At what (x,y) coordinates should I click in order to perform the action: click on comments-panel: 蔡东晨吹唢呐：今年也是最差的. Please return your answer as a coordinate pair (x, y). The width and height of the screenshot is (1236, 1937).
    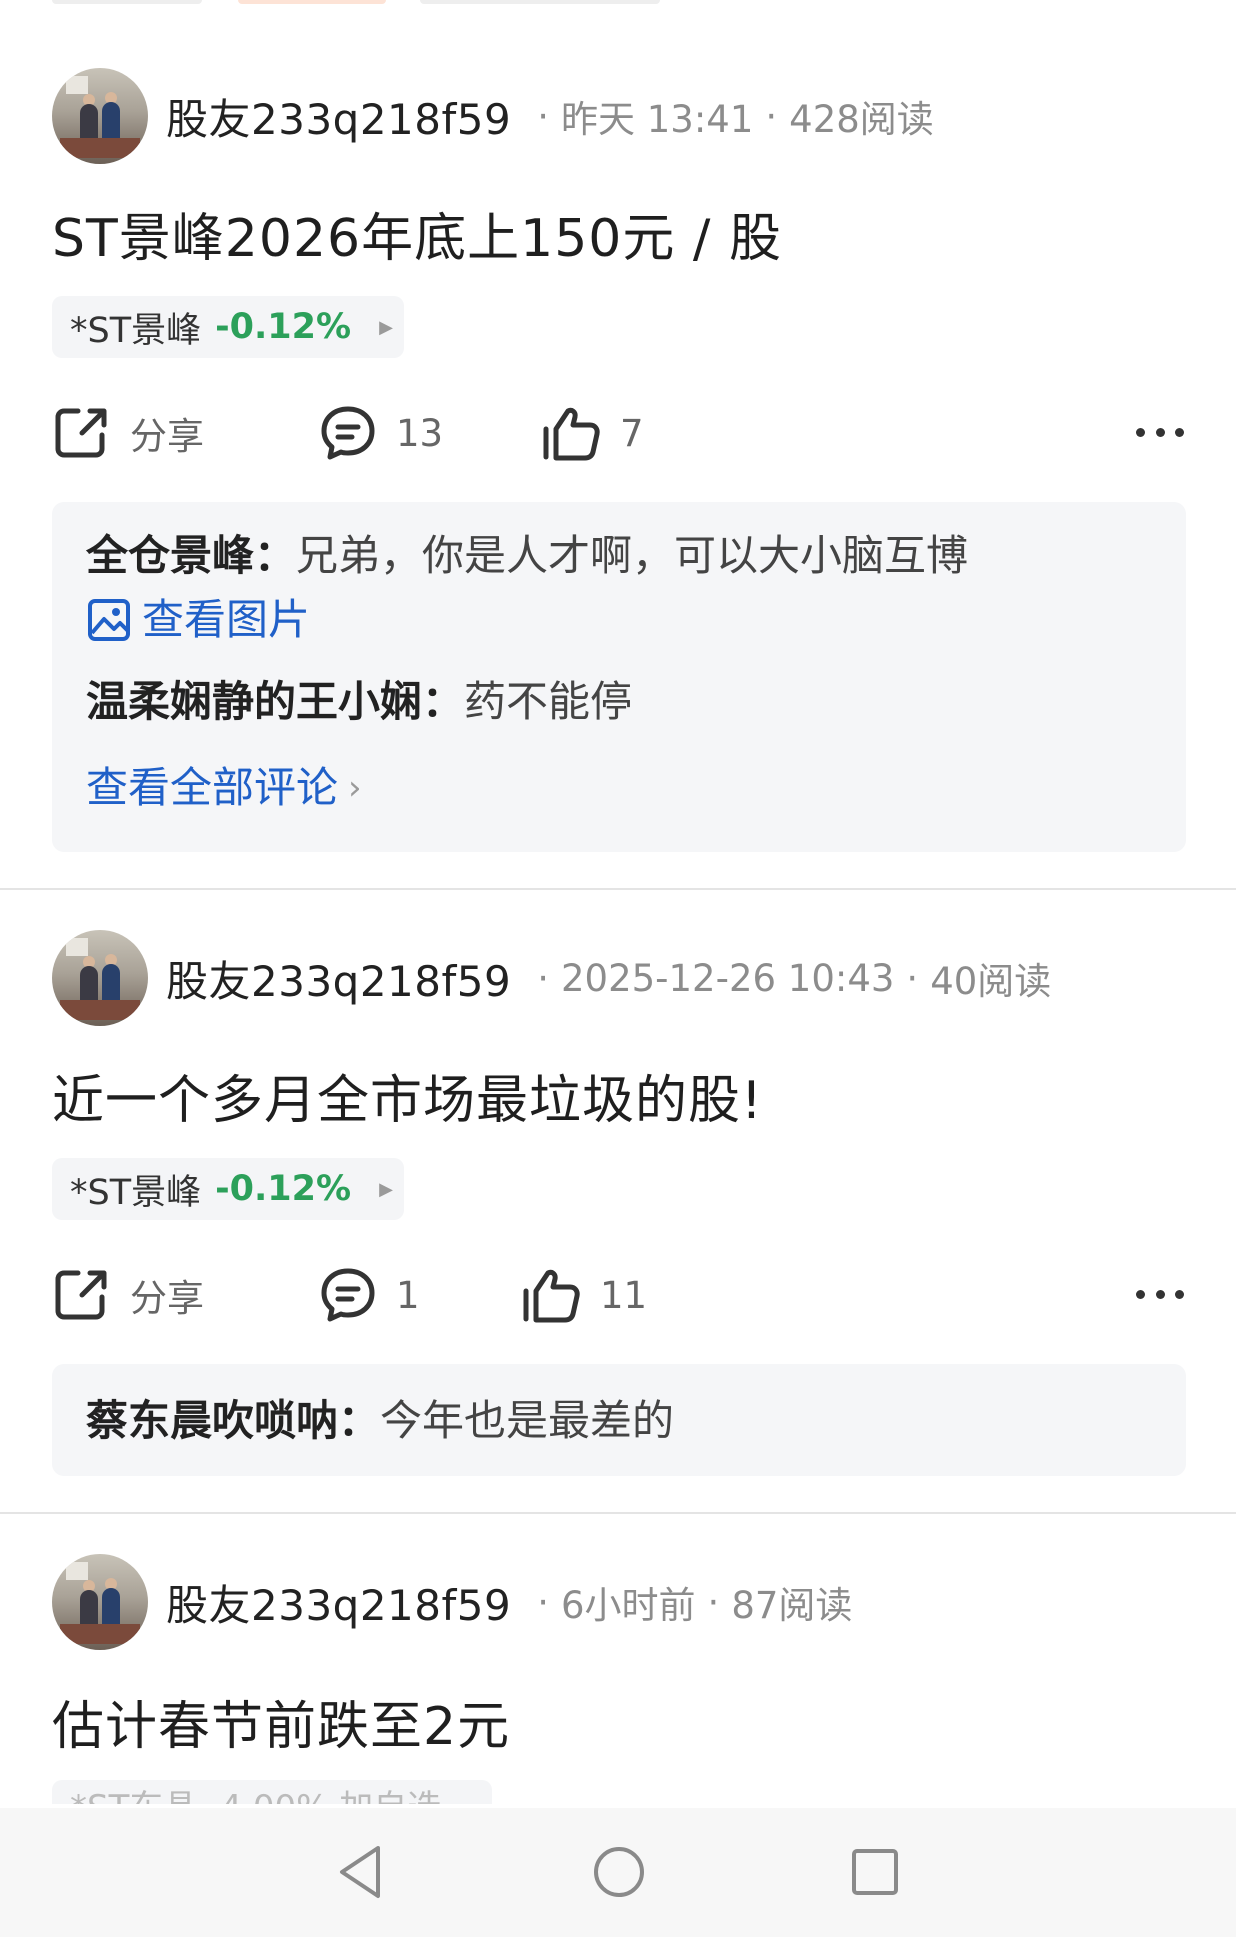
    Looking at the image, I should click on (619, 1420).